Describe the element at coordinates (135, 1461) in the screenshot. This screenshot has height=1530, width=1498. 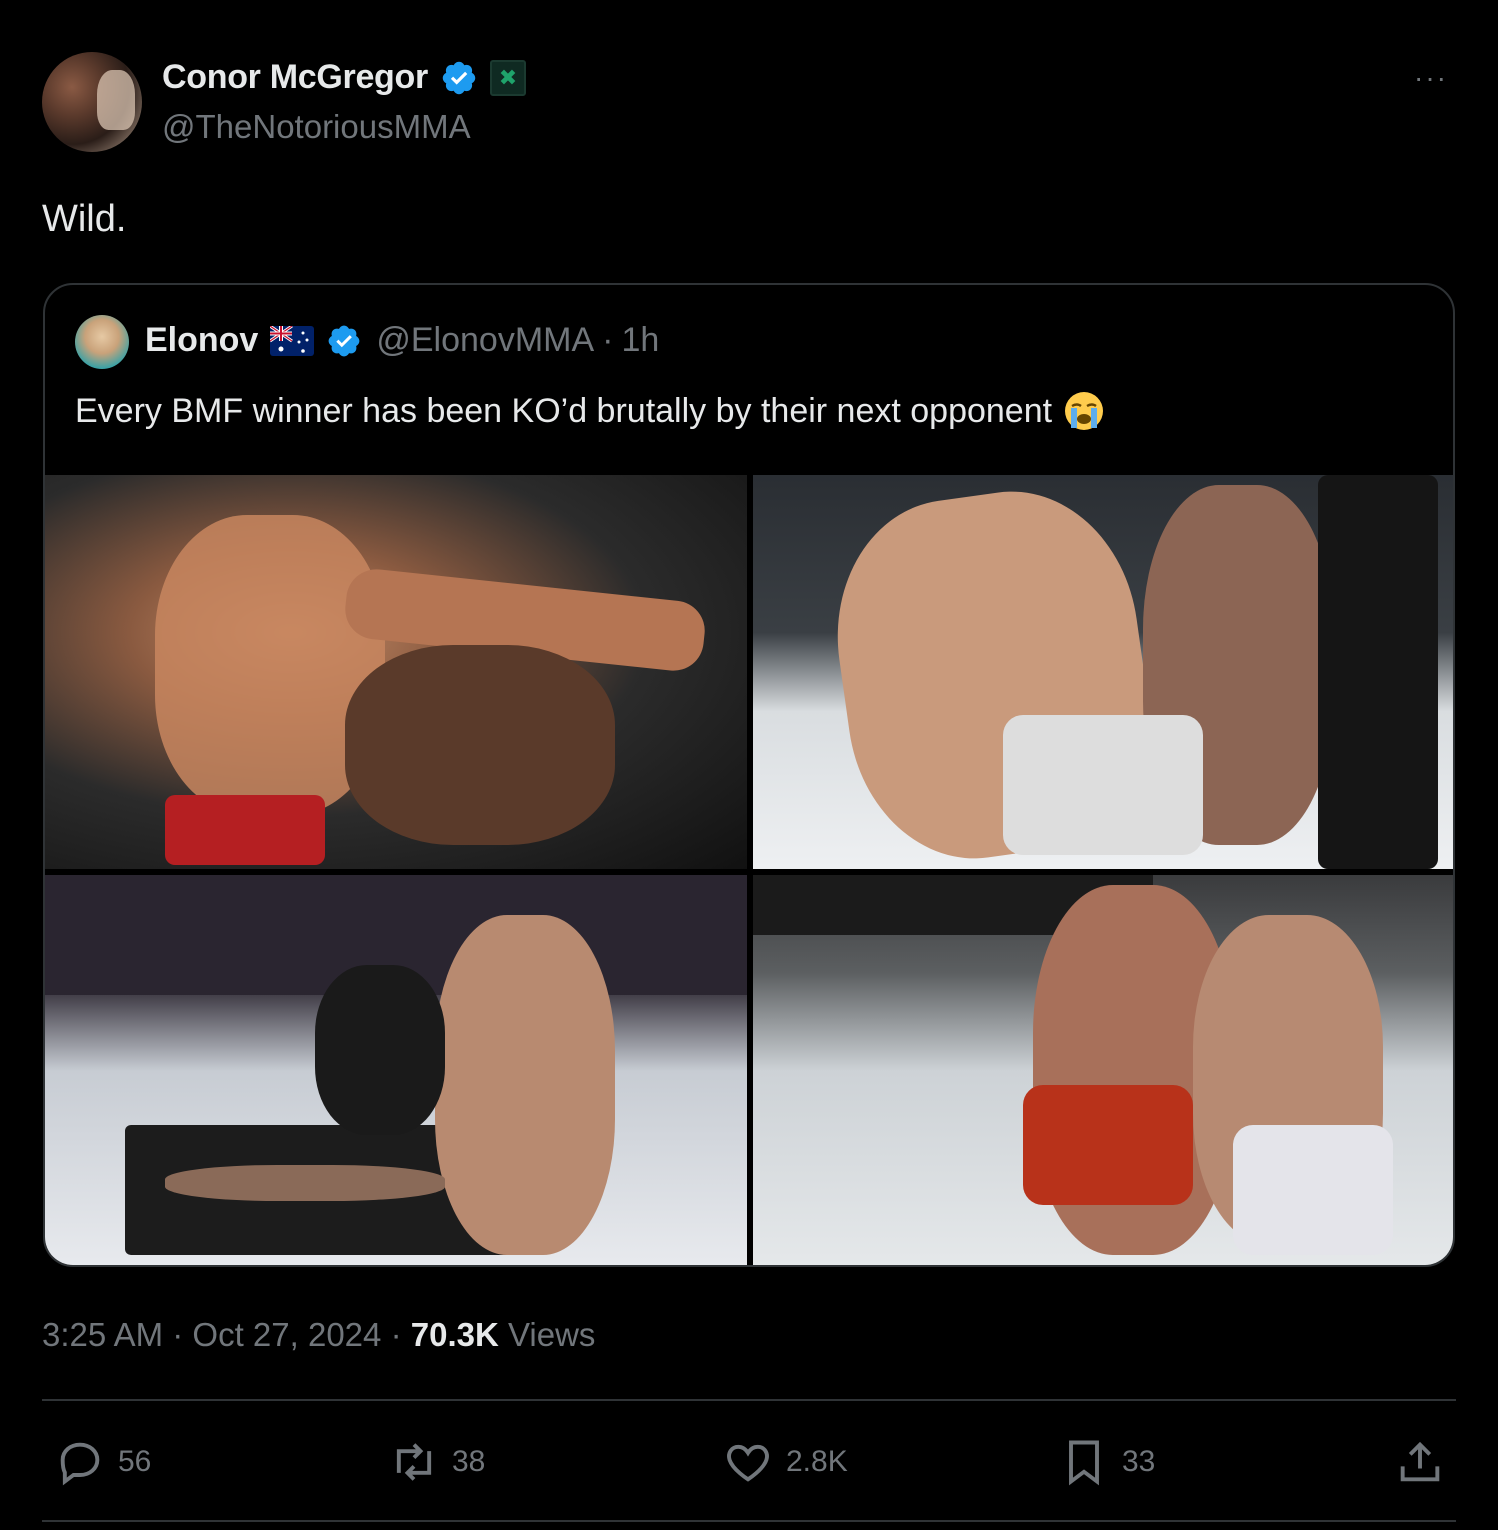
I see `reply-count: 56` at that location.